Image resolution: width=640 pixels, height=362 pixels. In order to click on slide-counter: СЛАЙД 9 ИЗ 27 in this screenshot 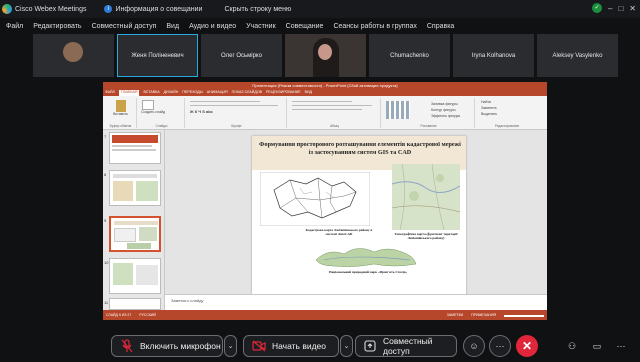, I will do `click(119, 315)`.